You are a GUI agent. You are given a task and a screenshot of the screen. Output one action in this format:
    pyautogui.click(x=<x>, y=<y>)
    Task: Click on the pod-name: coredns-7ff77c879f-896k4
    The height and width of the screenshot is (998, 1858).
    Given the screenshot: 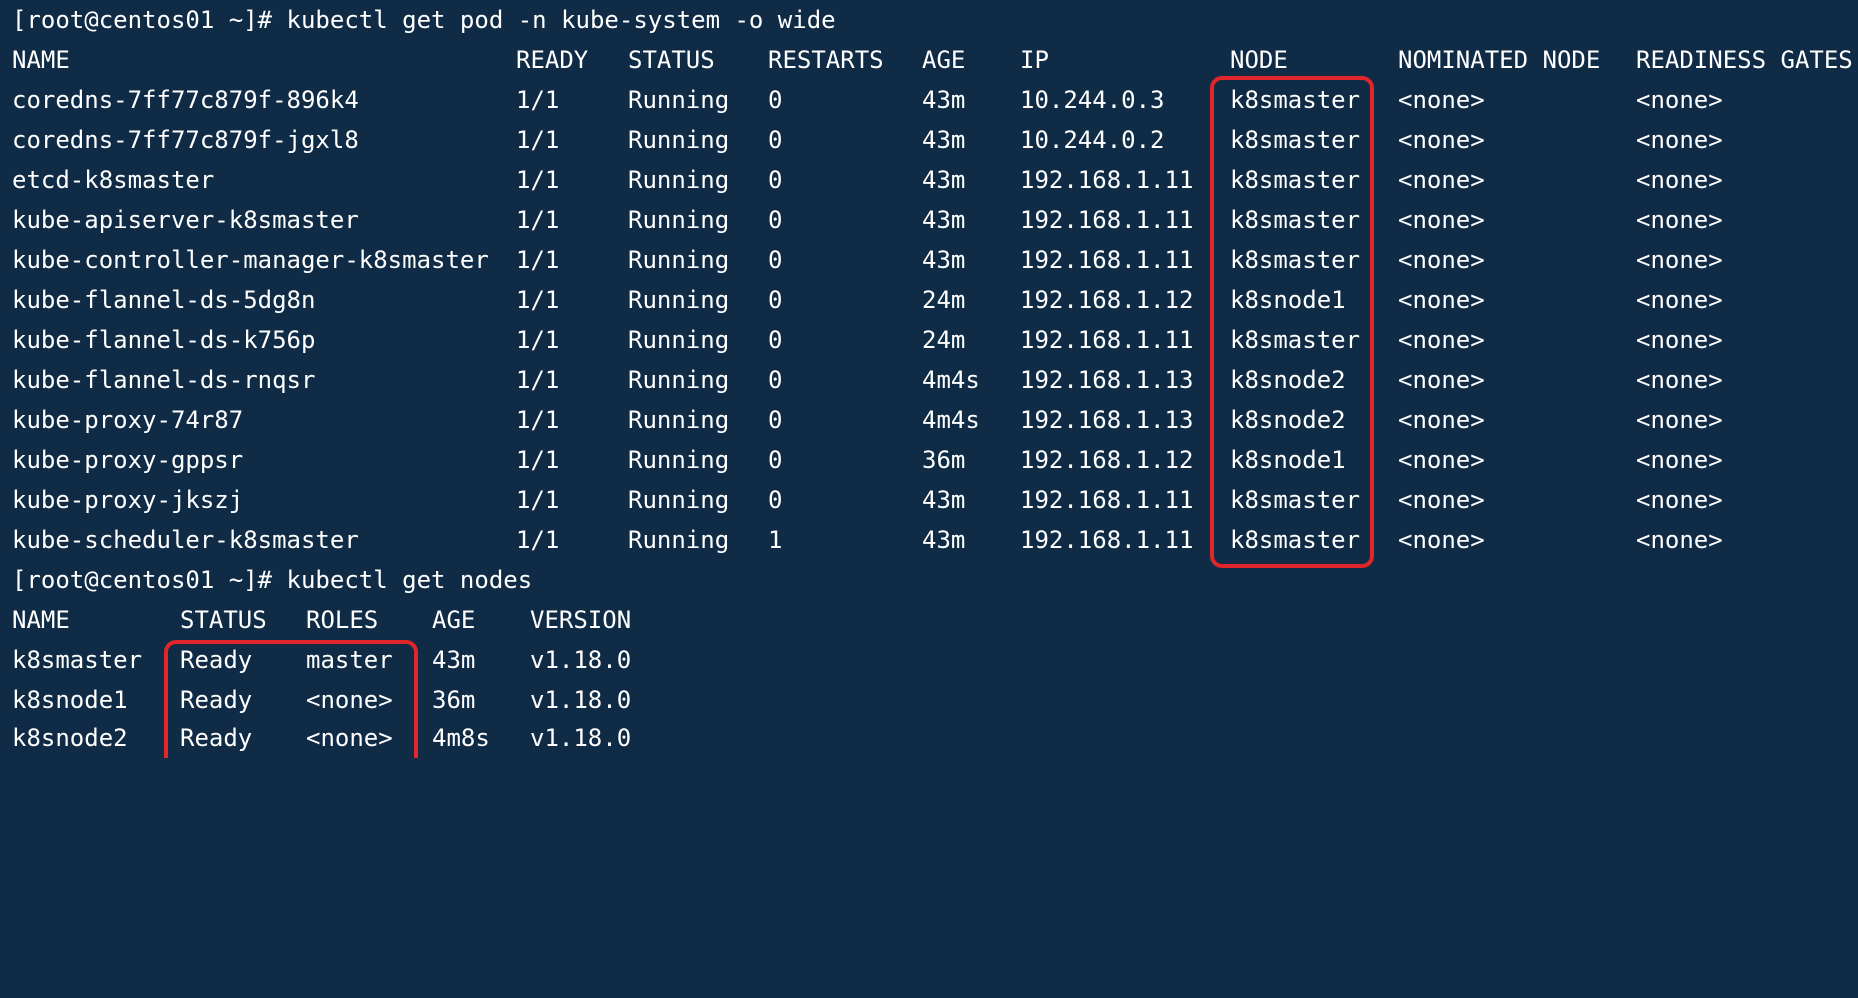 What is the action you would take?
    pyautogui.click(x=185, y=100)
    